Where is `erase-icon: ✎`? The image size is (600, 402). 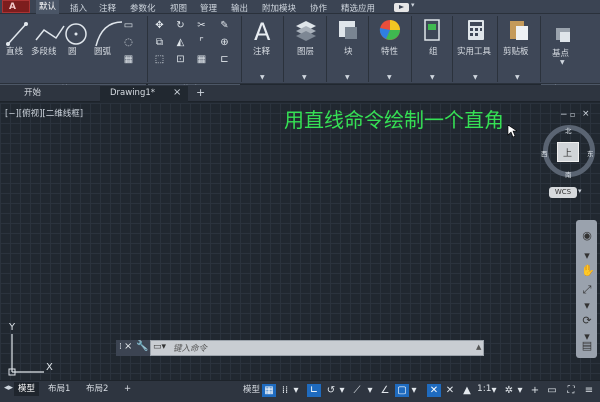
erase-icon: ✎ is located at coordinates (224, 25).